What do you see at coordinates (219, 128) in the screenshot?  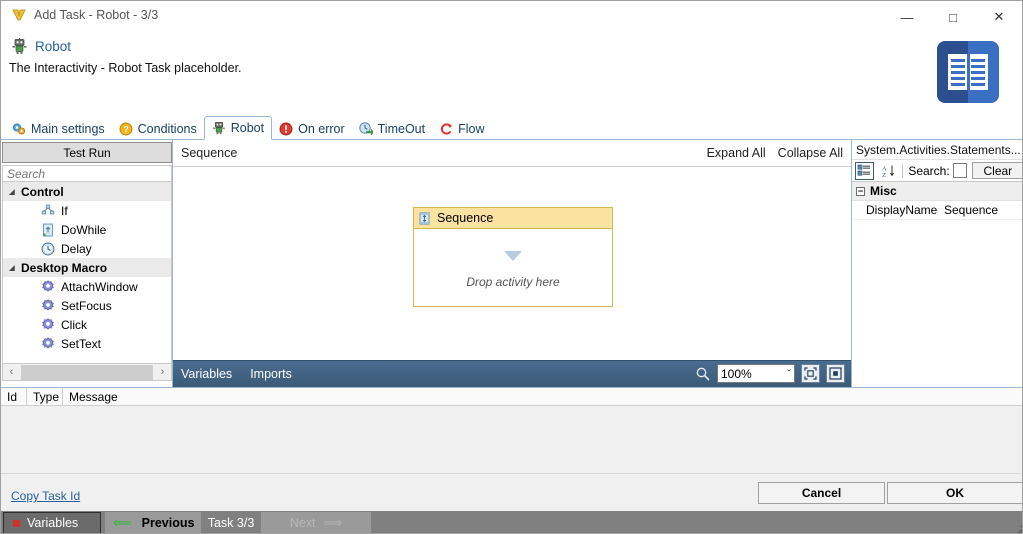 I see `robot-icon` at bounding box center [219, 128].